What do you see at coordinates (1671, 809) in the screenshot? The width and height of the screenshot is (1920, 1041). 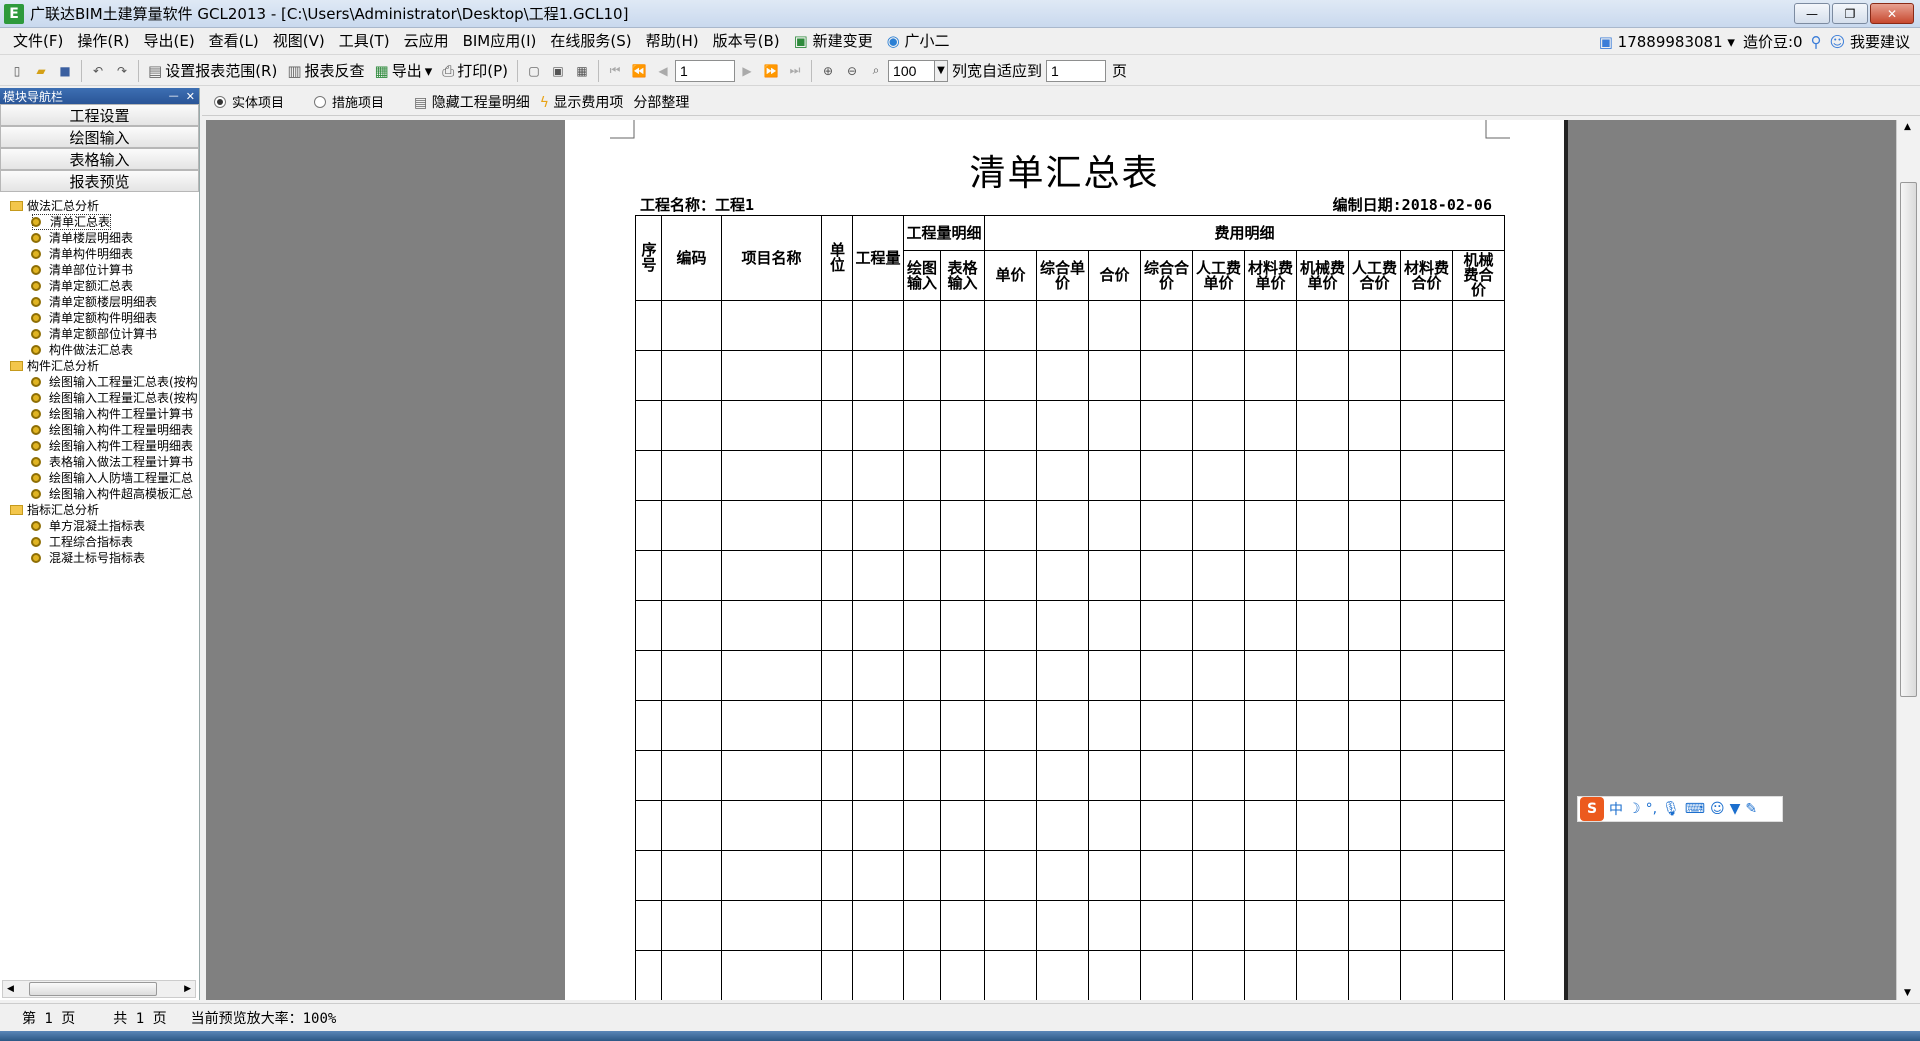 I see `microphone-icon: 🎙︎` at bounding box center [1671, 809].